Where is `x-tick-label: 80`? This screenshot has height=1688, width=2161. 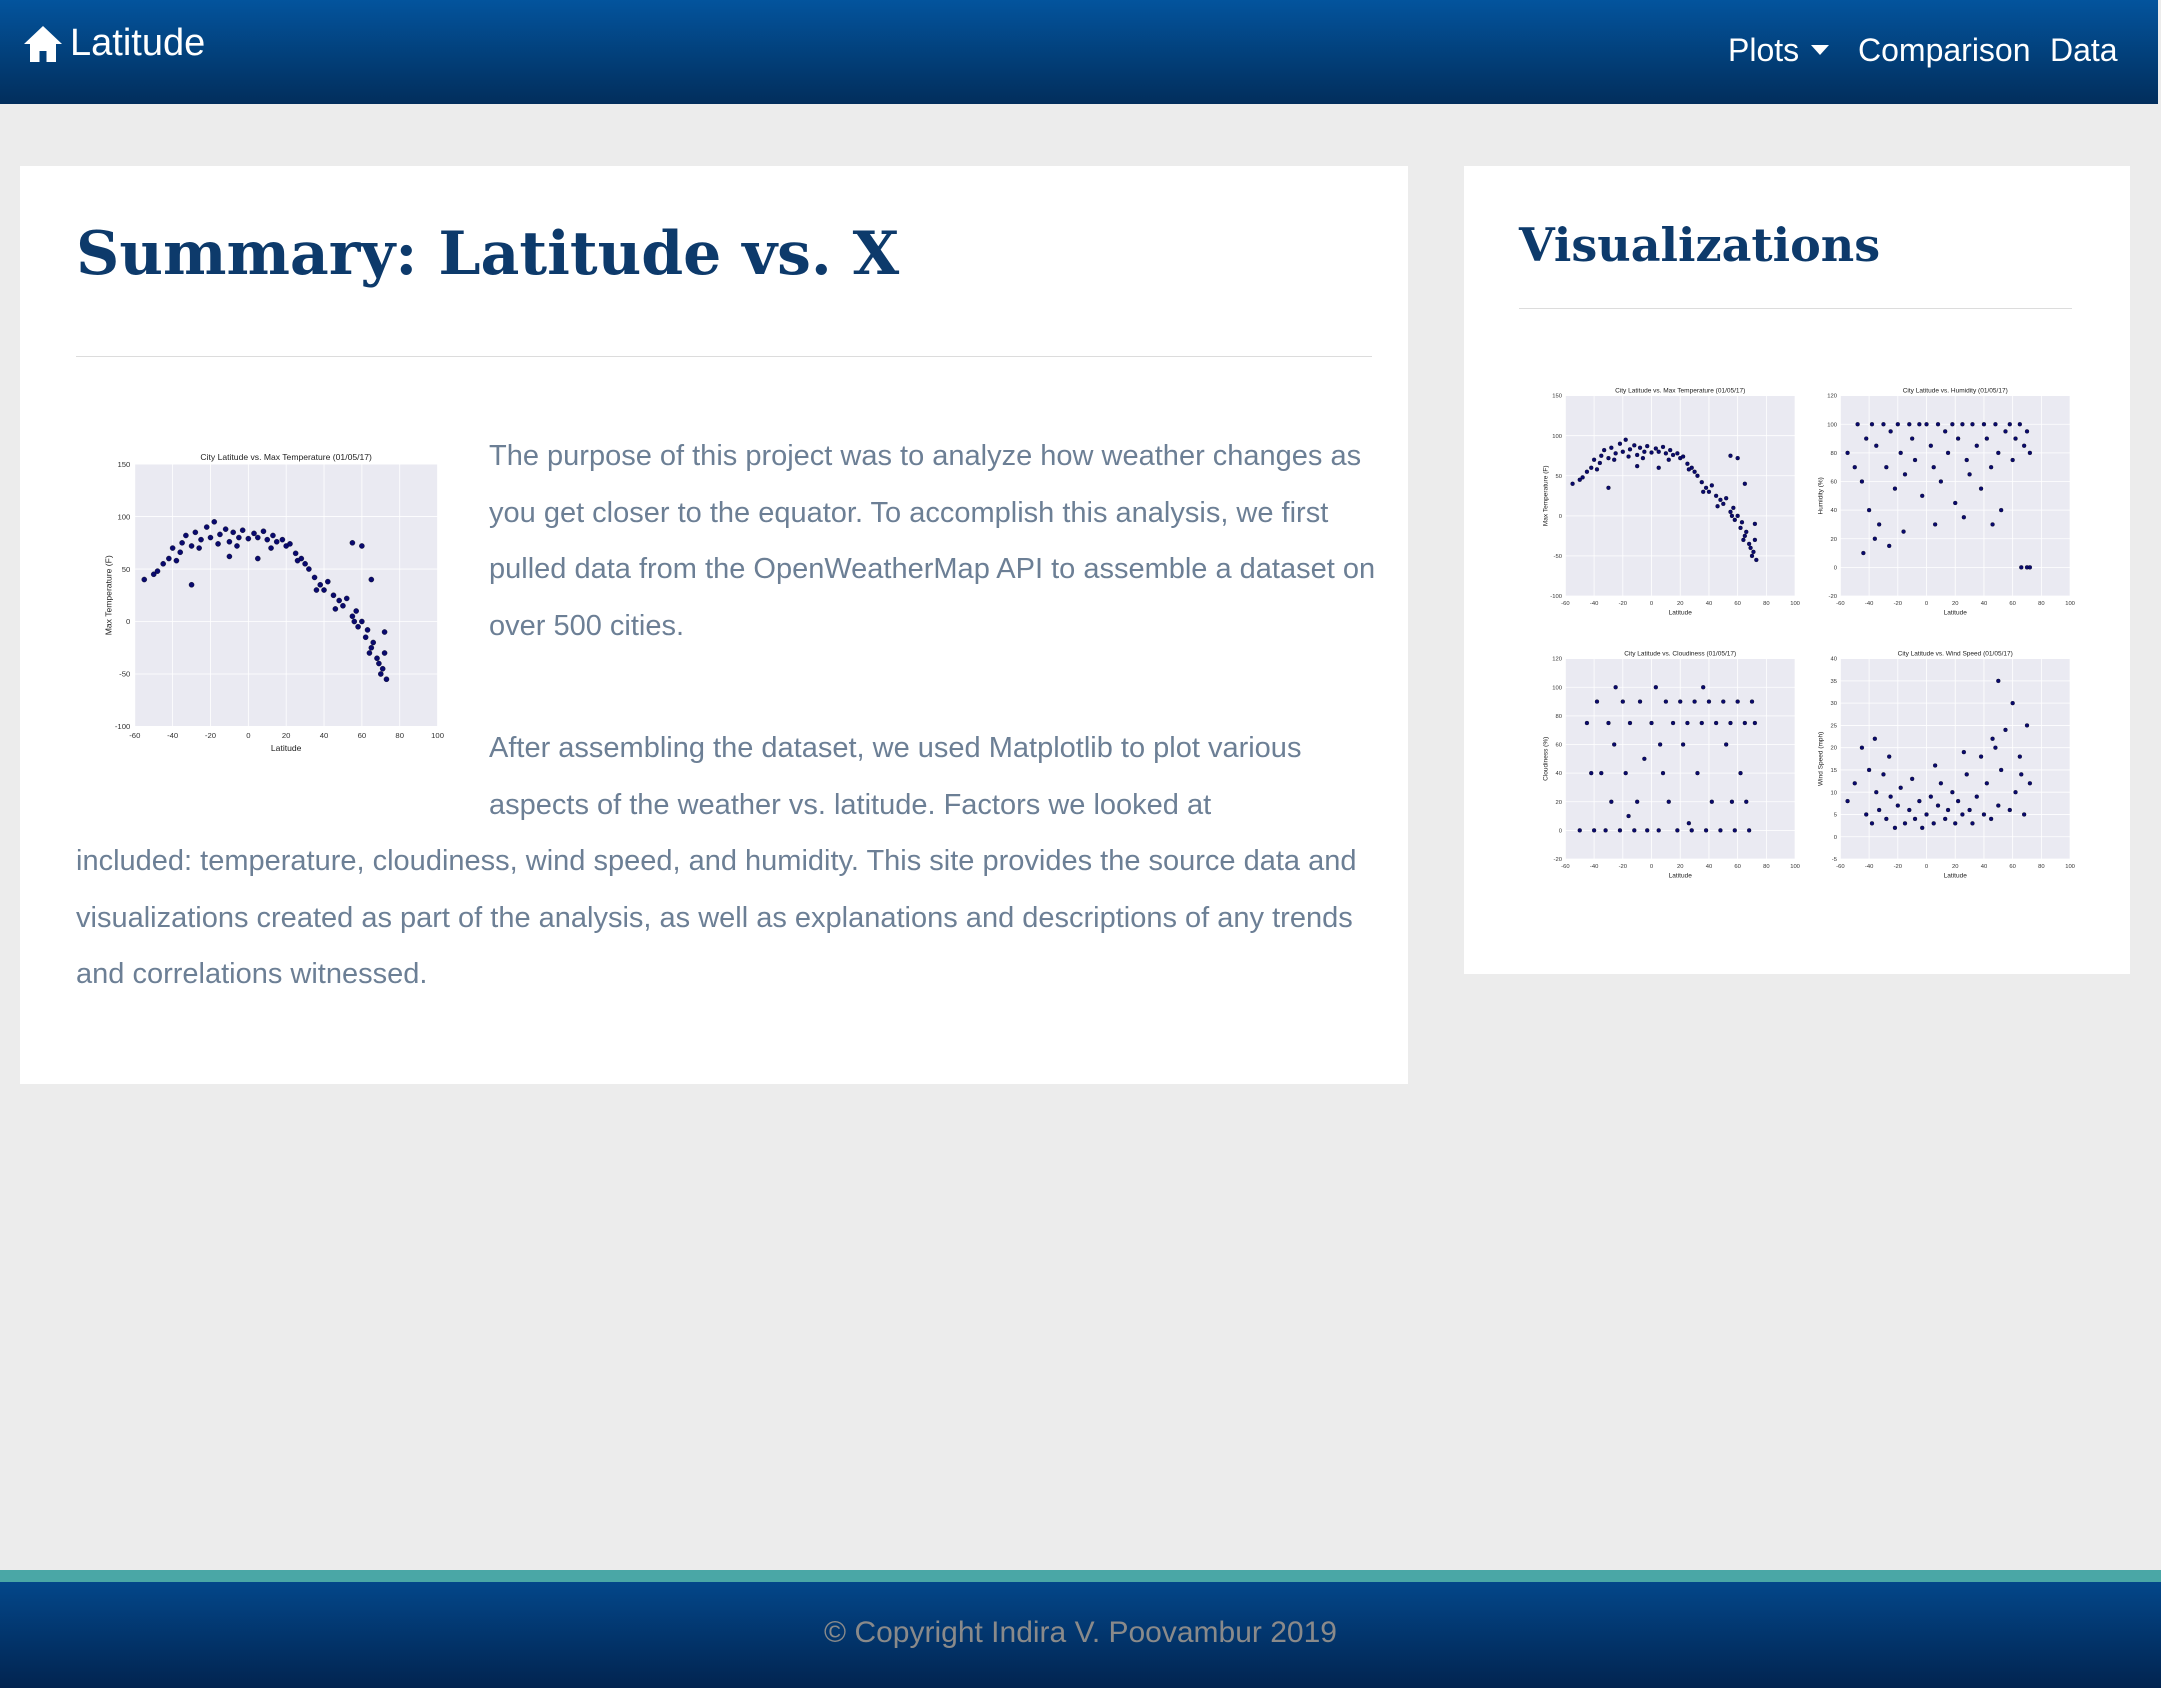 x-tick-label: 80 is located at coordinates (399, 735).